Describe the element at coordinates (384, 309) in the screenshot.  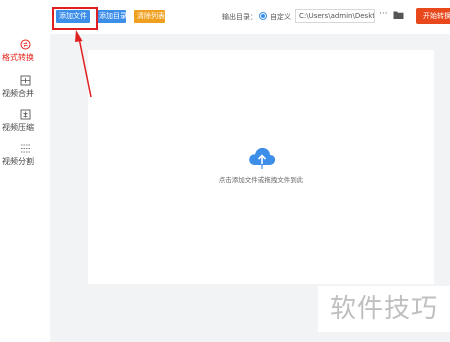
I see `watermark-text: 软件技巧` at that location.